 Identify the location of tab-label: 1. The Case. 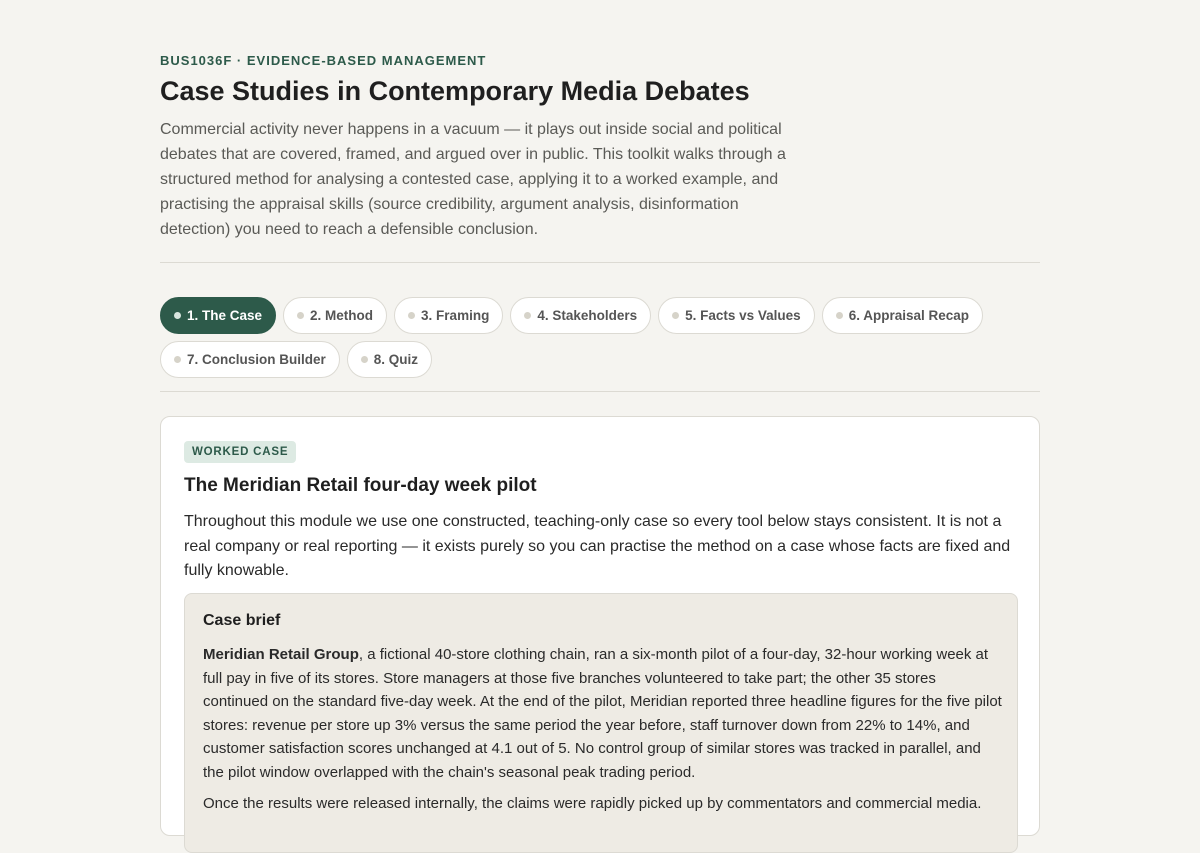
(225, 315).